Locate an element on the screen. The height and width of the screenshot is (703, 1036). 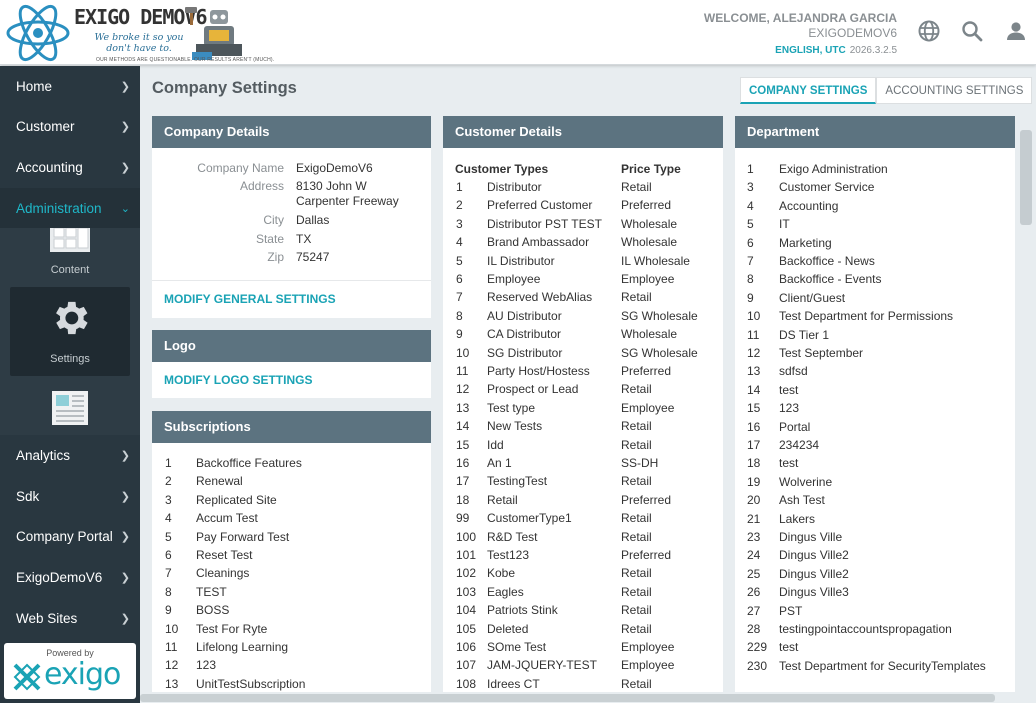
customer-type-name: New Tests is located at coordinates (515, 426).